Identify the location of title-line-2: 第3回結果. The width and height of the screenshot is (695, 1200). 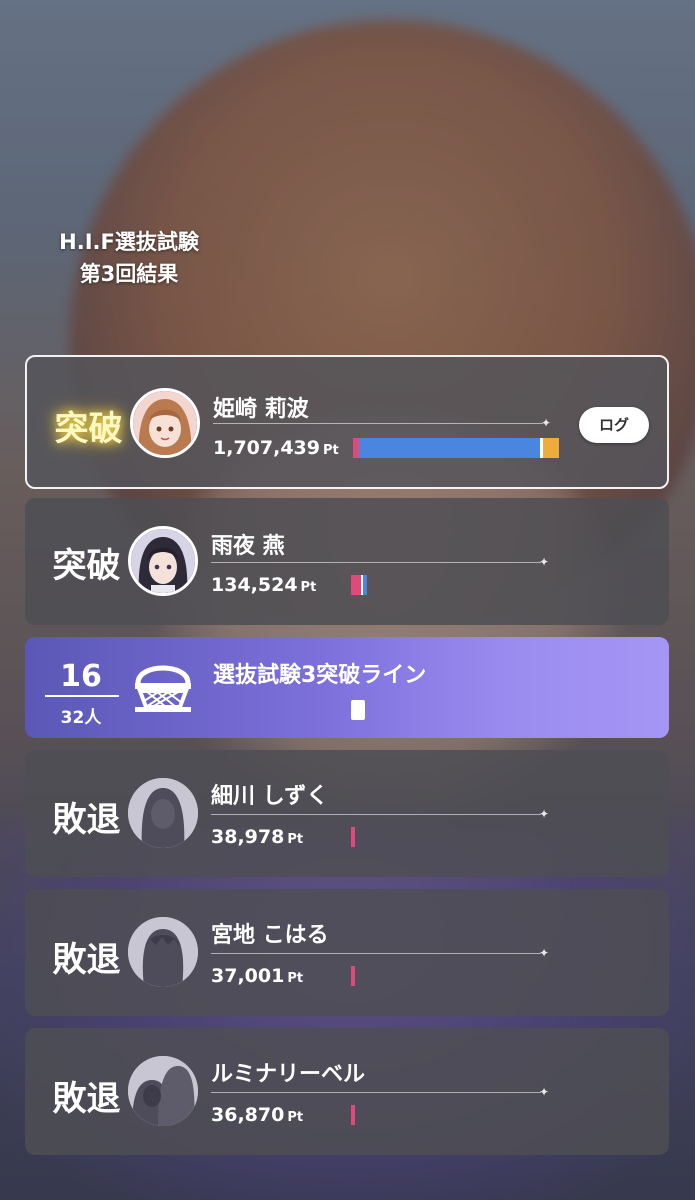
(129, 274).